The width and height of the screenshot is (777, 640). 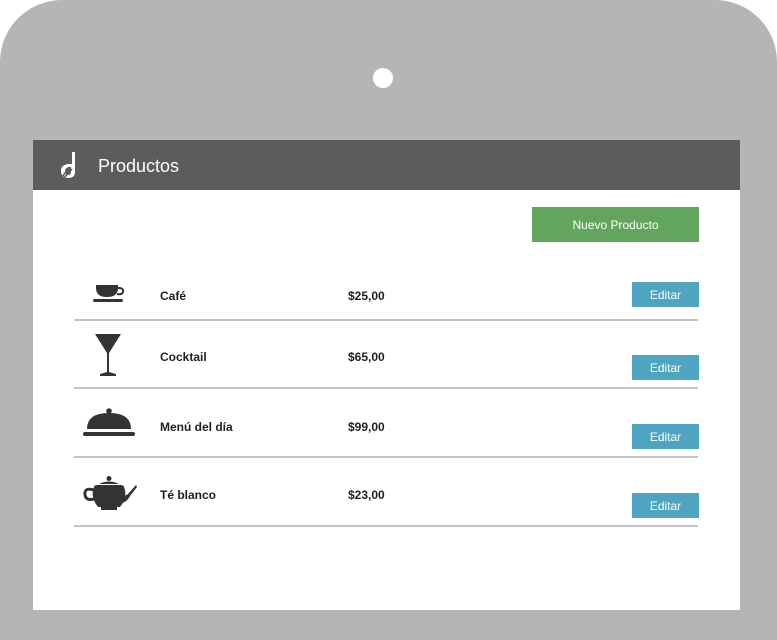 What do you see at coordinates (366, 427) in the screenshot?
I see `product-price: $99,00` at bounding box center [366, 427].